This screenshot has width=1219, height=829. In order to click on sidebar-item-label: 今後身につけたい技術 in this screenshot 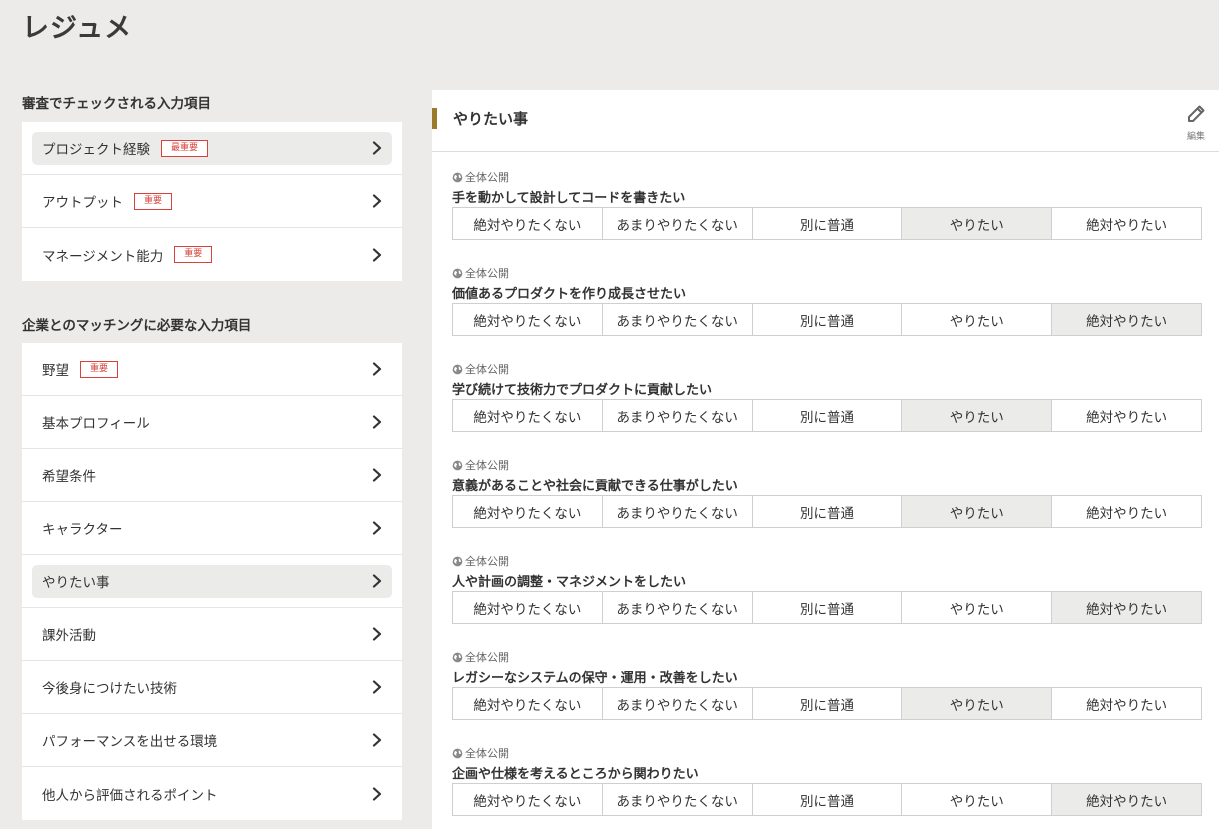, I will do `click(109, 689)`.